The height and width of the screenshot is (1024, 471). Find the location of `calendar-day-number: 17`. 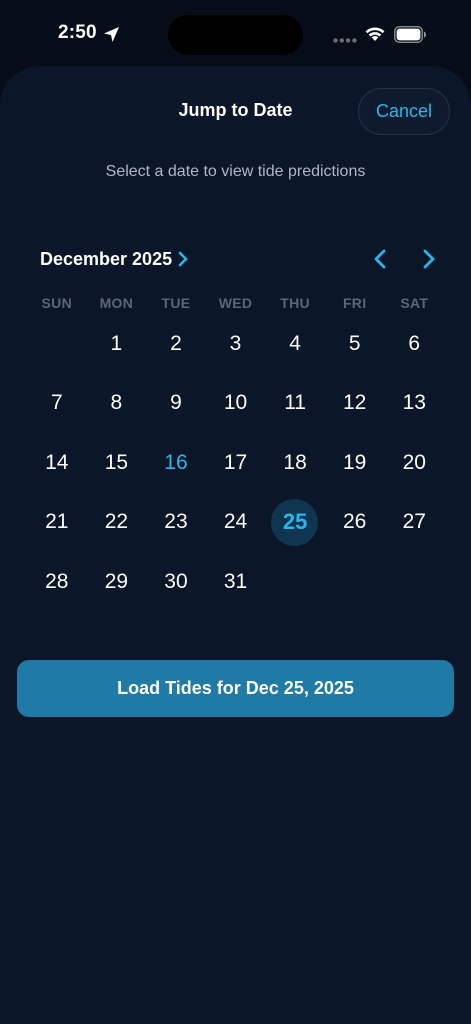

calendar-day-number: 17 is located at coordinates (235, 462).